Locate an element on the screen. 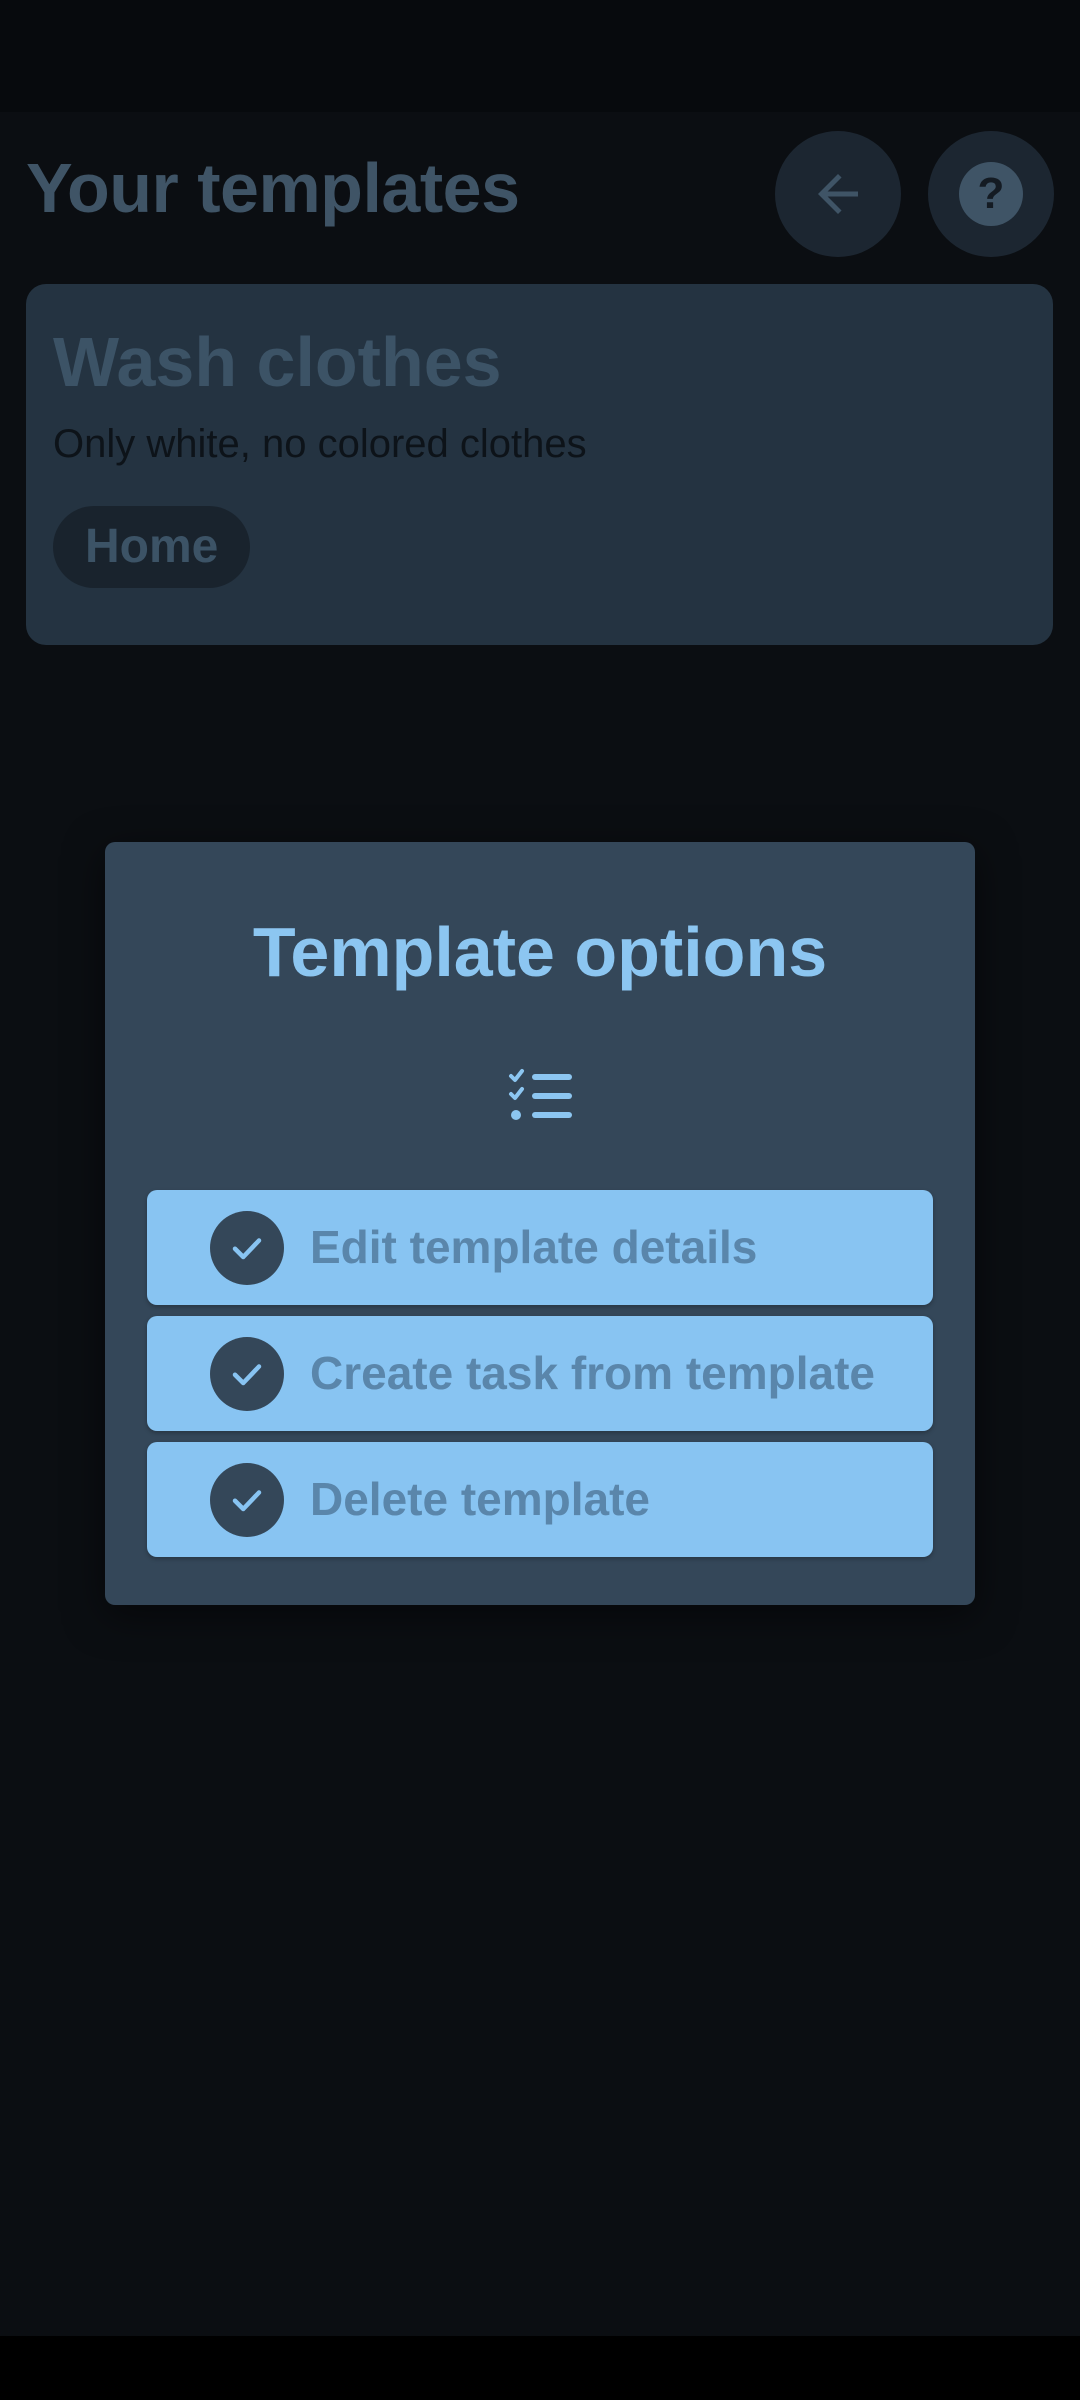 The height and width of the screenshot is (2400, 1080). arrow-left-icon is located at coordinates (838, 194).